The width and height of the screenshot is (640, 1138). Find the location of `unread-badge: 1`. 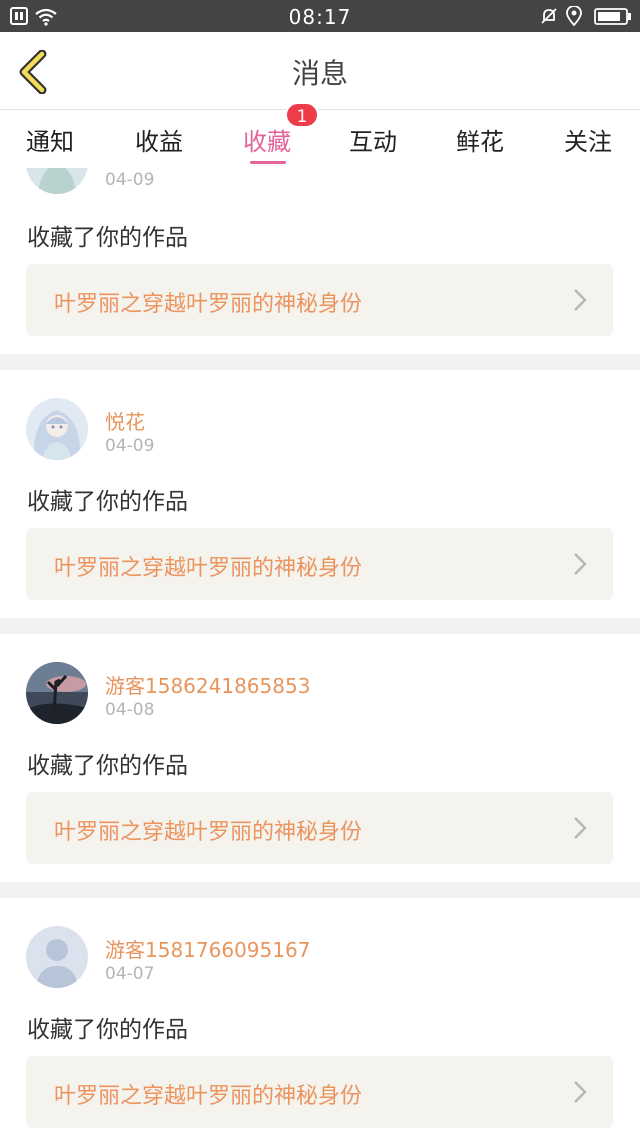

unread-badge: 1 is located at coordinates (302, 115).